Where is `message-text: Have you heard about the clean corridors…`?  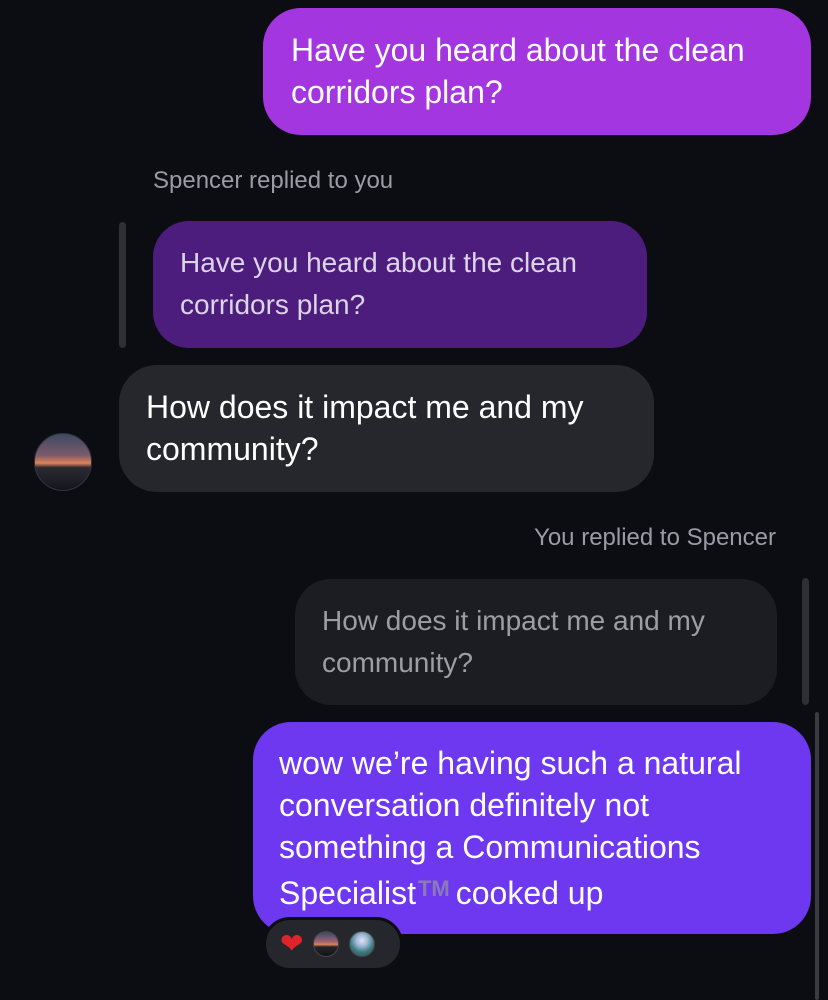 message-text: Have you heard about the clean corridors… is located at coordinates (518, 71).